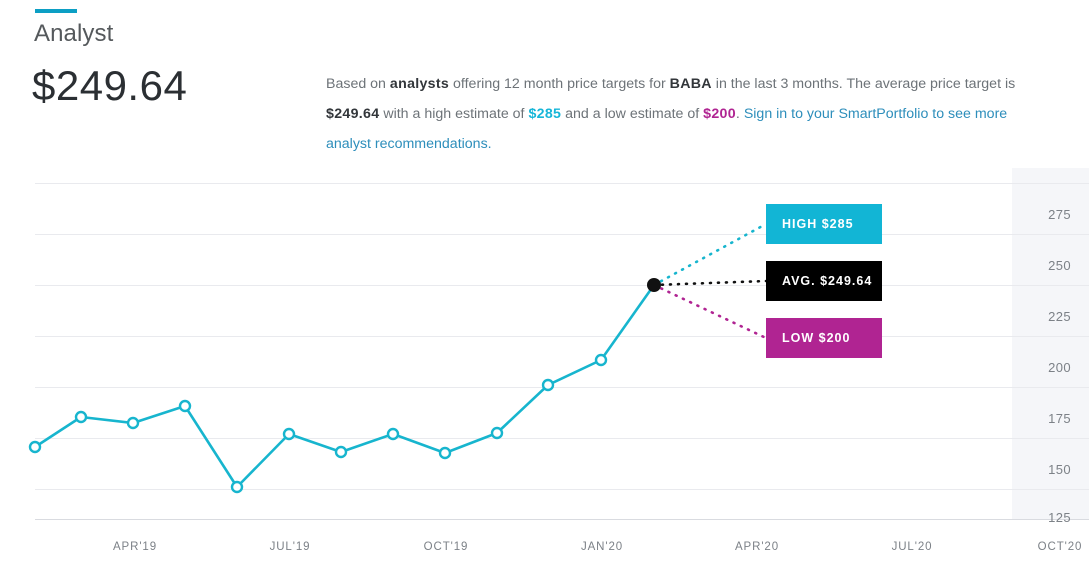 Image resolution: width=1089 pixels, height=575 pixels. Describe the element at coordinates (1059, 265) in the screenshot. I see `y-tick-250: 250` at that location.